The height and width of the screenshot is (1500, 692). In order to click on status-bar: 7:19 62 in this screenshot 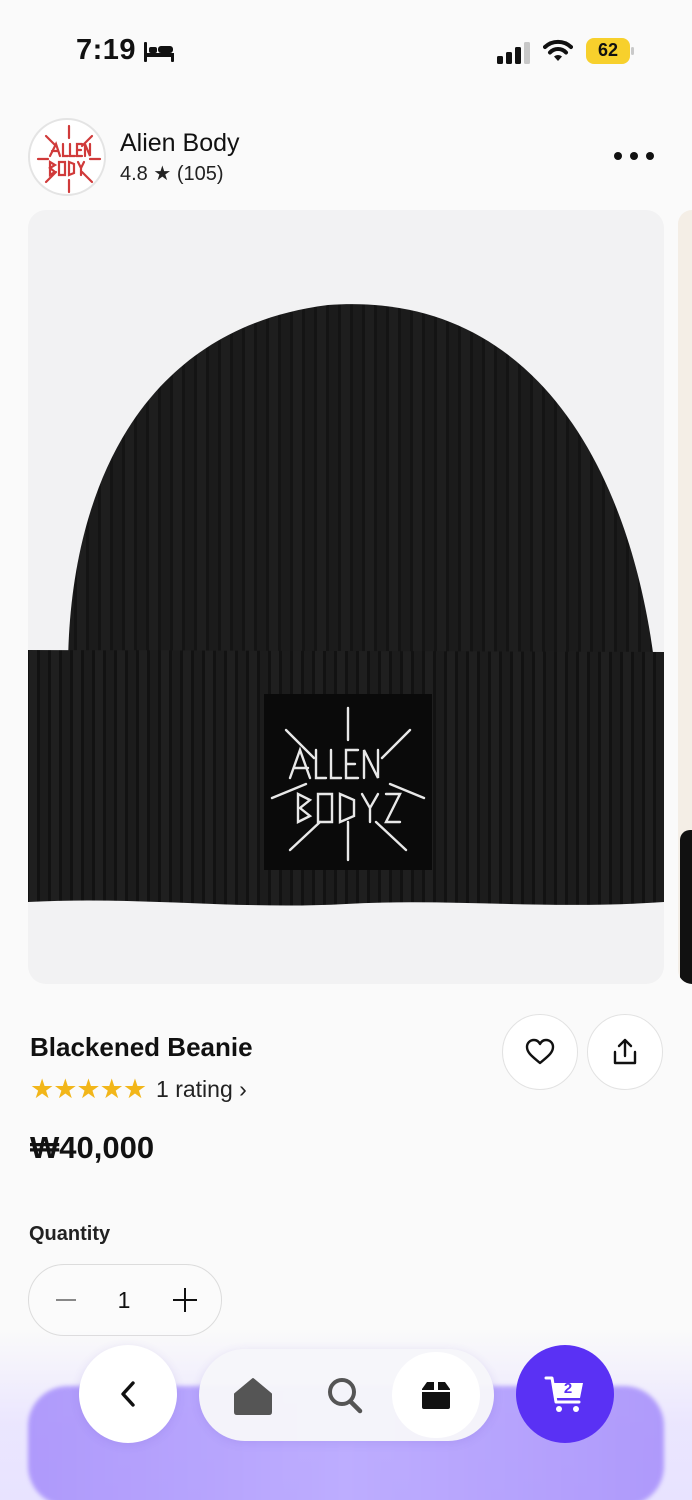, I will do `click(346, 50)`.